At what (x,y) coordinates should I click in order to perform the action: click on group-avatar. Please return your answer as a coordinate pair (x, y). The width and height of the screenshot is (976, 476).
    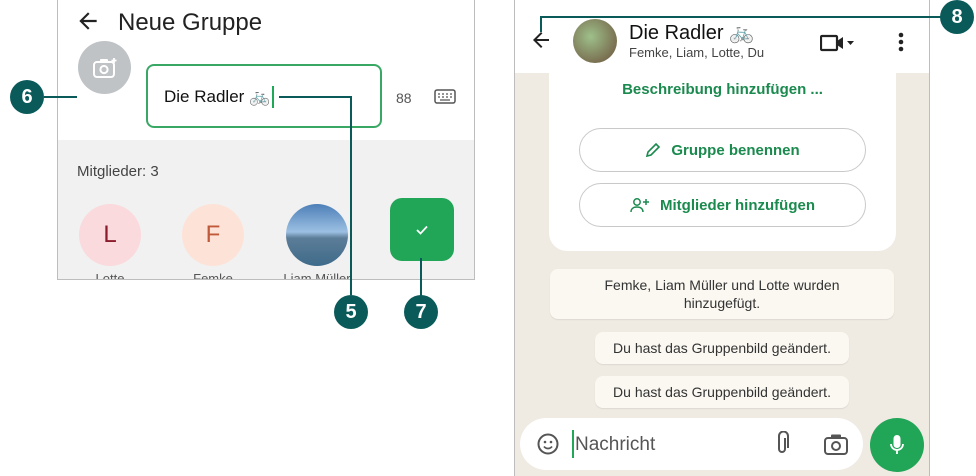
    Looking at the image, I should click on (595, 41).